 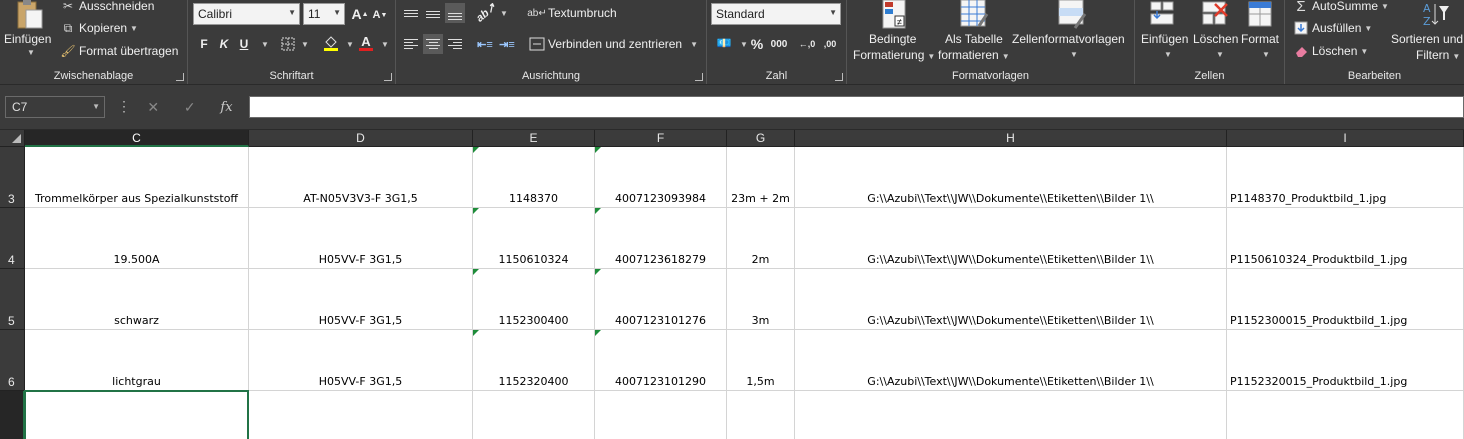 I want to click on font-color-button: A, so click(x=366, y=43).